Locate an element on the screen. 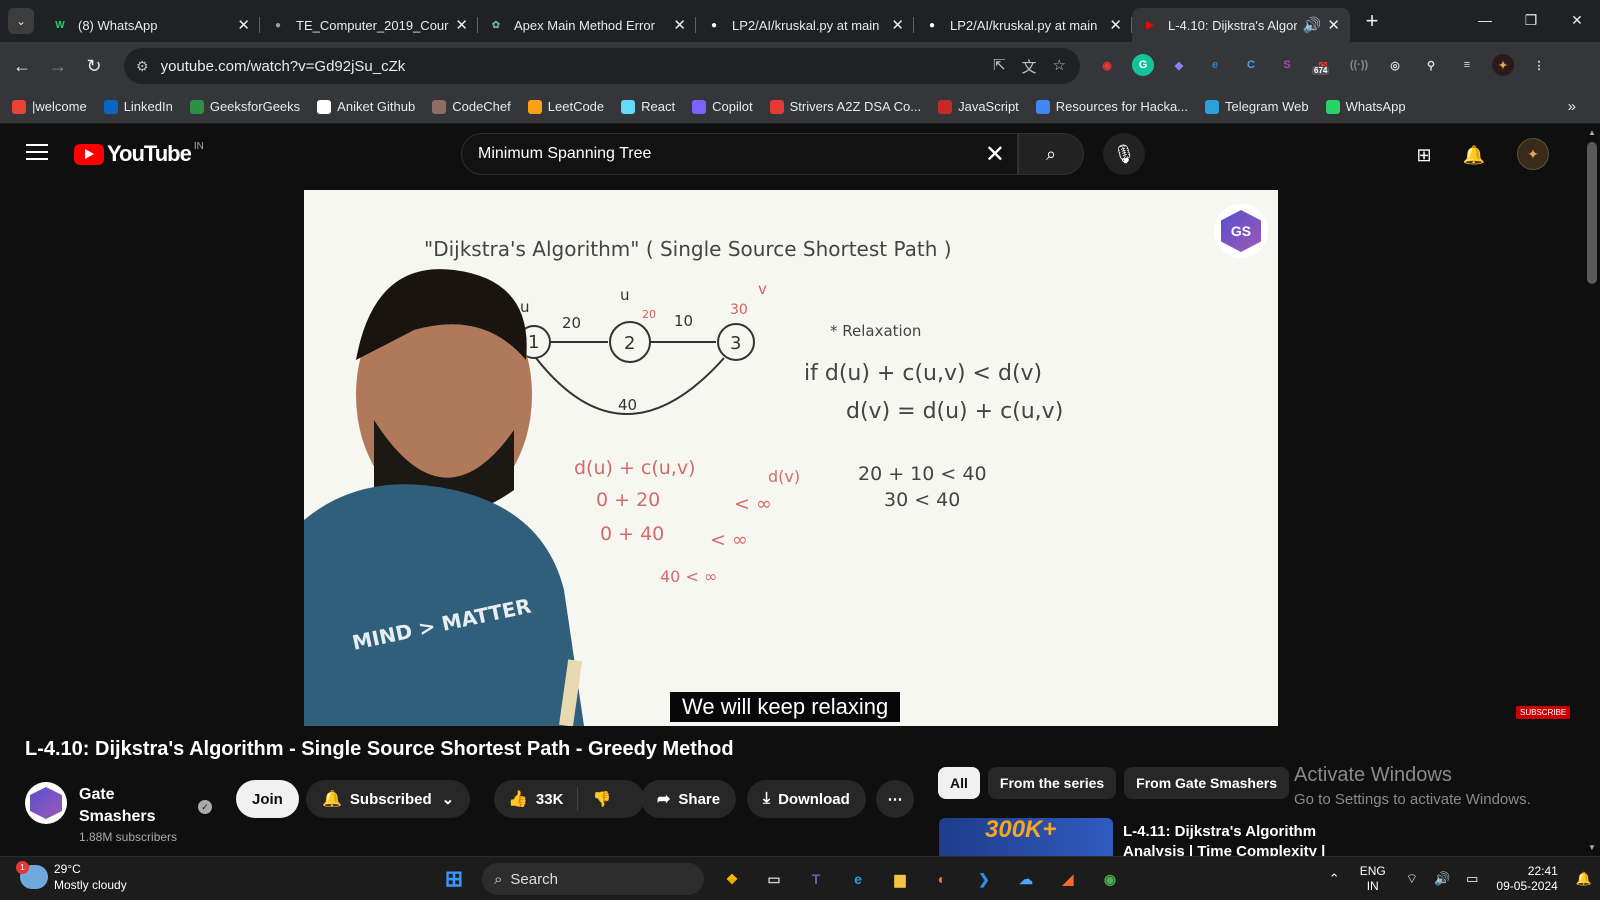 The image size is (1600, 900). channel-avatar is located at coordinates (46, 803).